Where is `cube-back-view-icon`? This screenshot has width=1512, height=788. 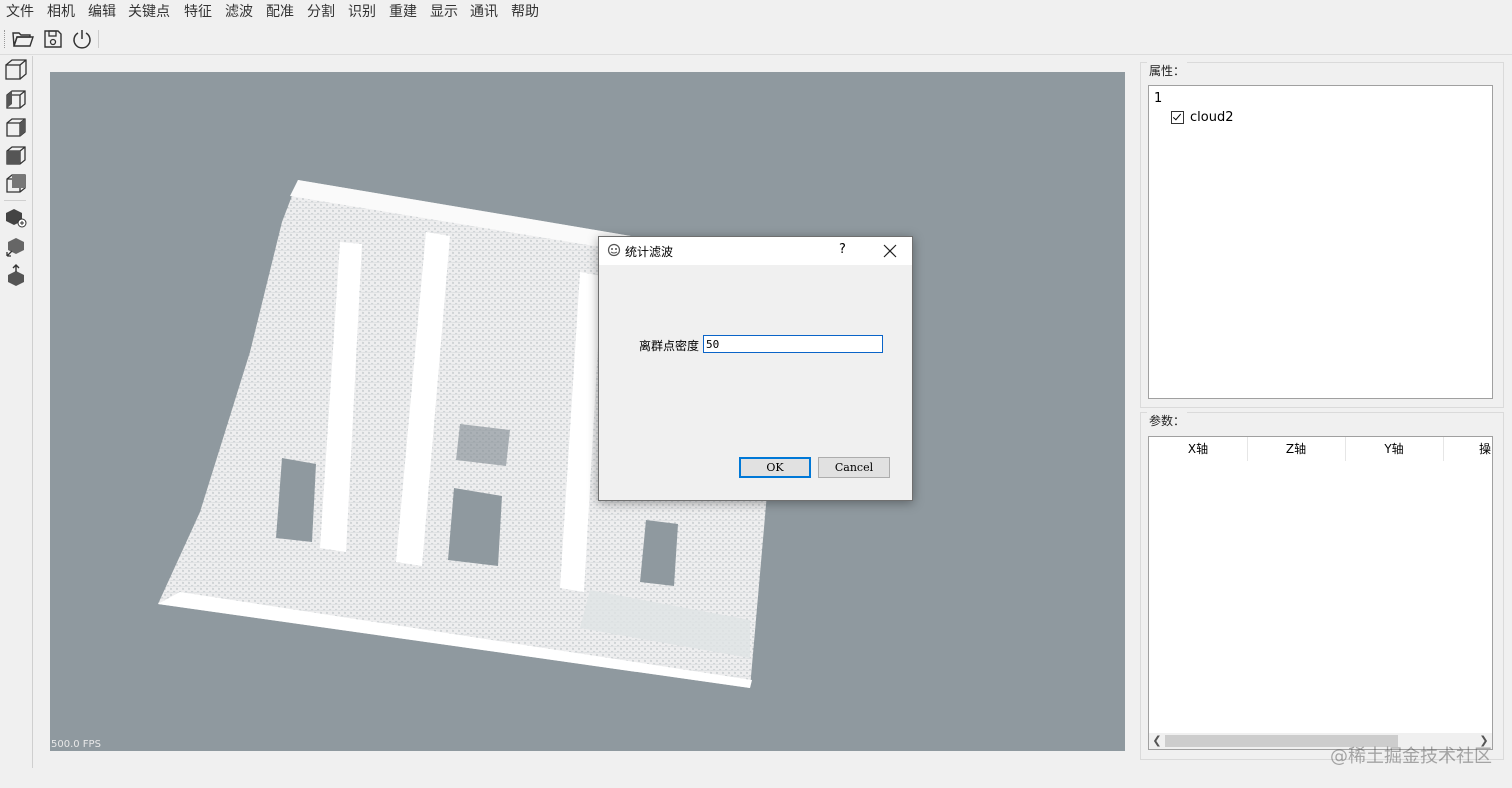
cube-back-view-icon is located at coordinates (16, 183).